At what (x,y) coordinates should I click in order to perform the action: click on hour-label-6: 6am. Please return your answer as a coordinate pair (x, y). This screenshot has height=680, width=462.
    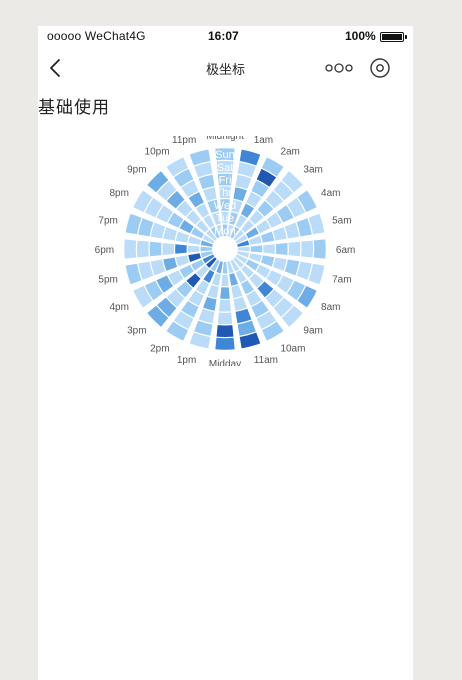
    Looking at the image, I should click on (345, 250).